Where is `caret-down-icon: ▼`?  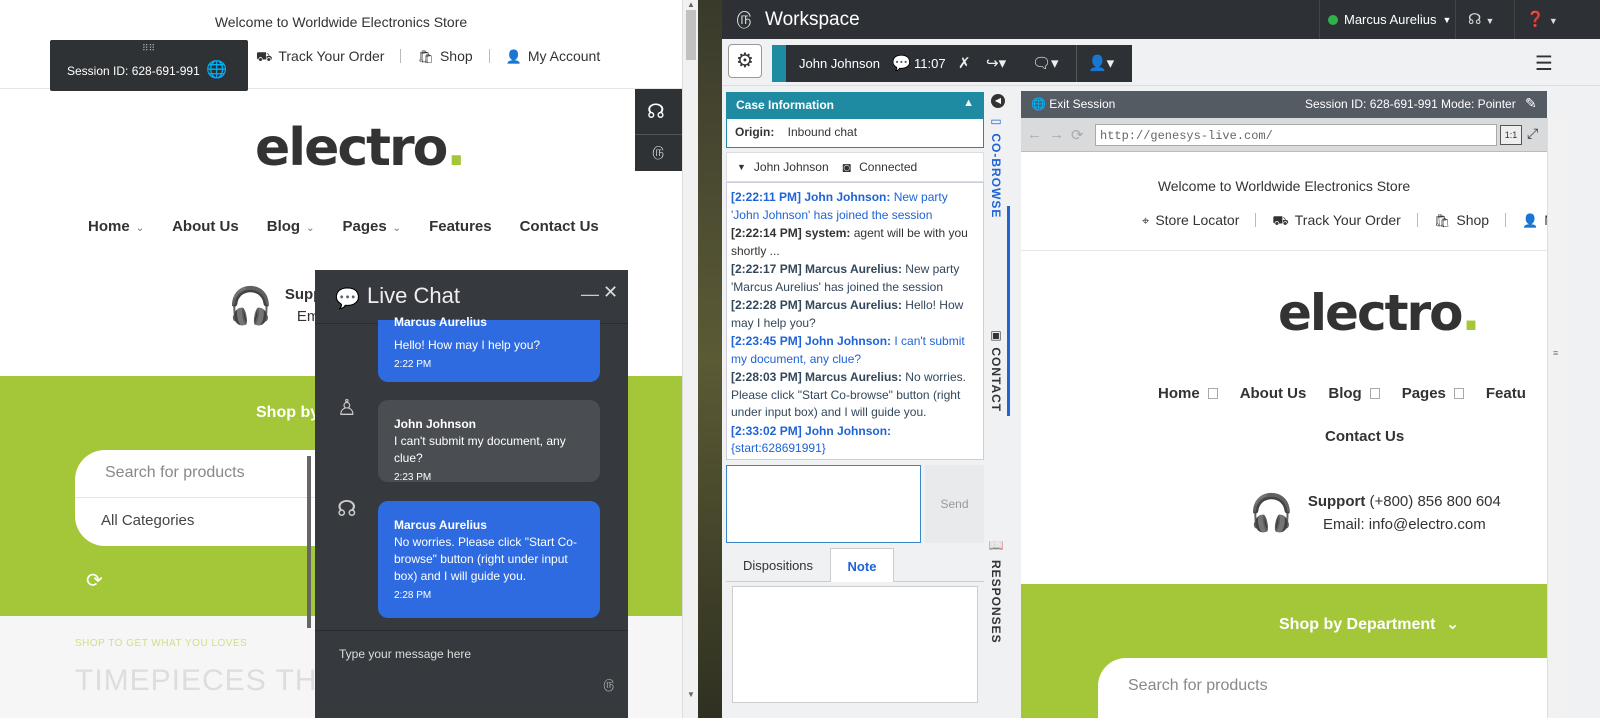 caret-down-icon: ▼ is located at coordinates (741, 167).